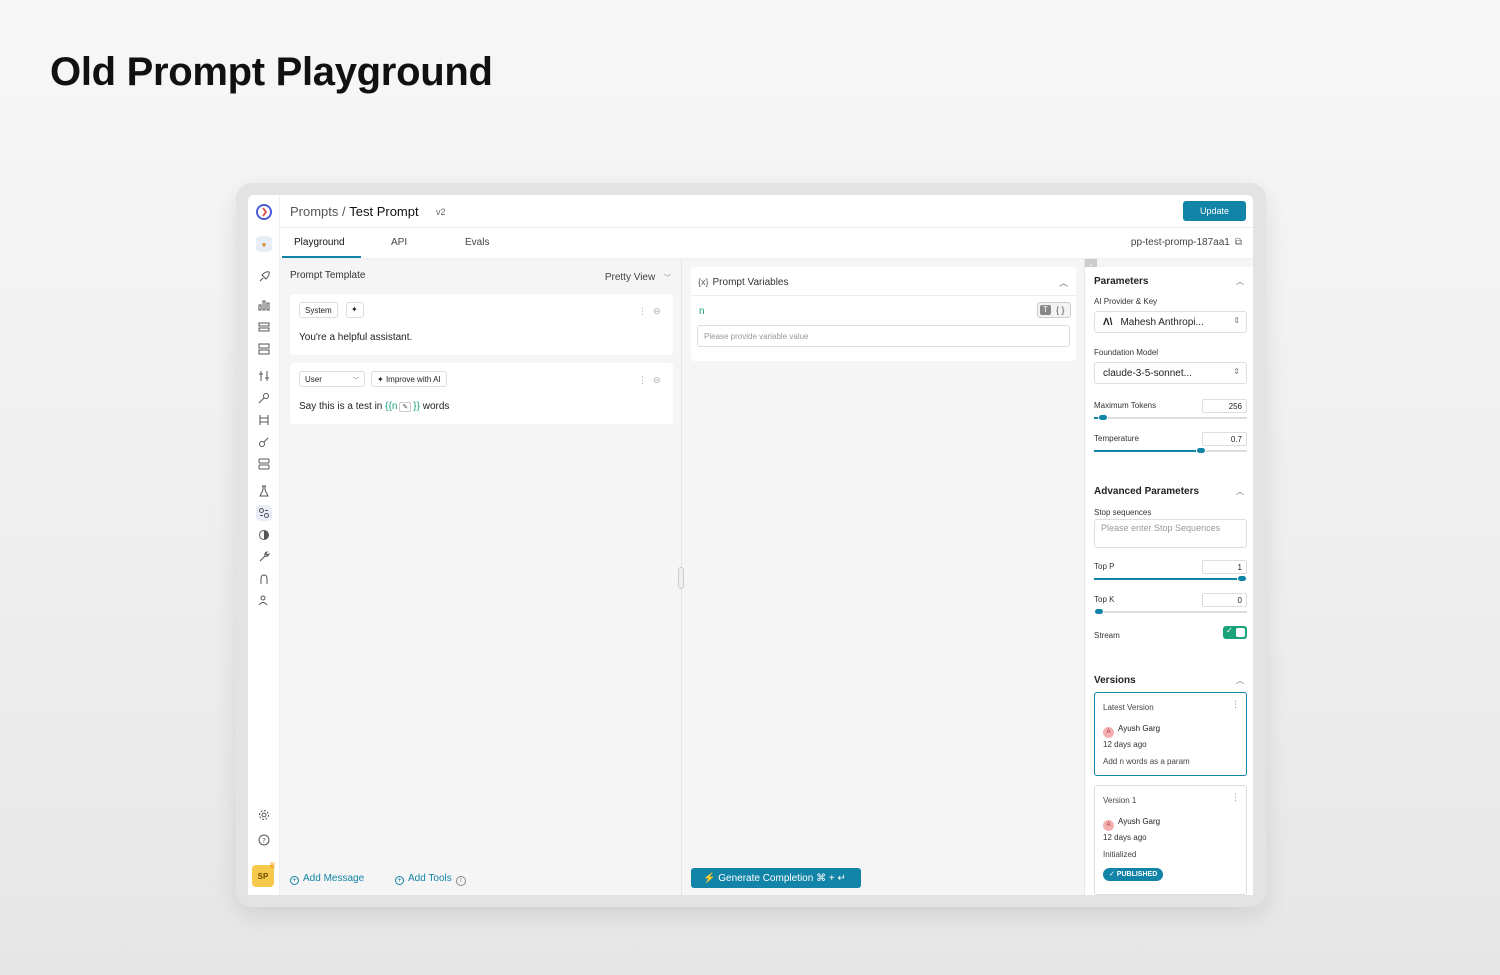 The width and height of the screenshot is (1500, 975). I want to click on system-message-text: You're a helpful assistant., so click(355, 337).